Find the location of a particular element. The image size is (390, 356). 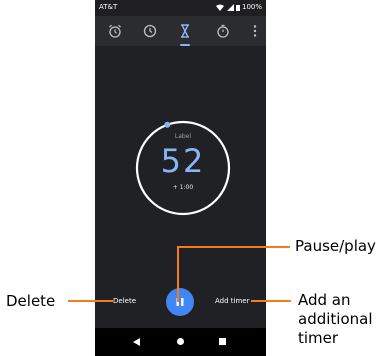

callout-add-line2: additional is located at coordinates (335, 319).